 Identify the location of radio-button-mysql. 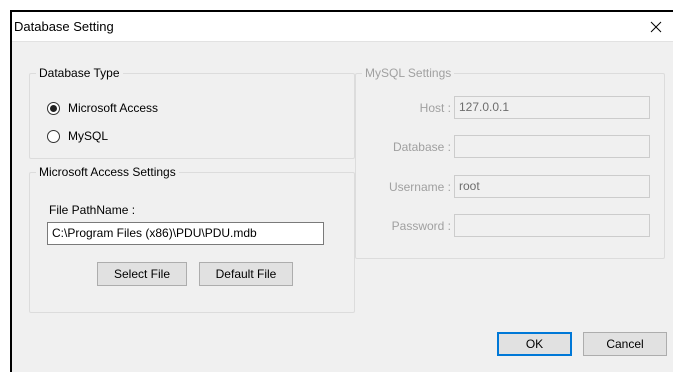
(53, 136).